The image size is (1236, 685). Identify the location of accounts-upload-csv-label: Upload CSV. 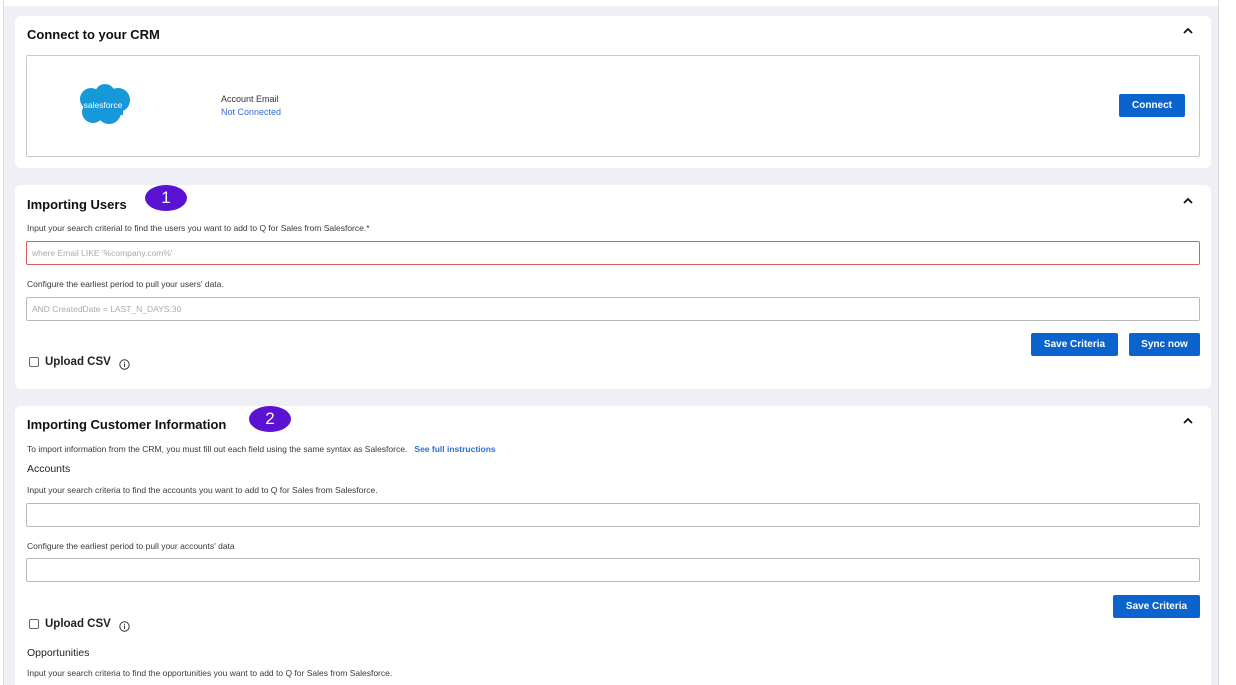
(78, 624).